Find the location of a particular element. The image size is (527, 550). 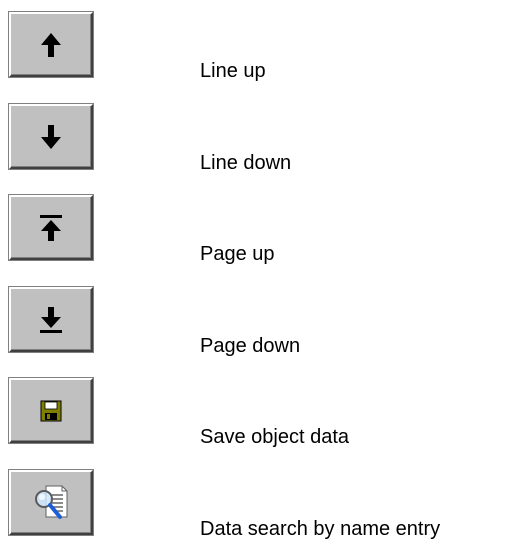

page-up-button is located at coordinates (51, 227).